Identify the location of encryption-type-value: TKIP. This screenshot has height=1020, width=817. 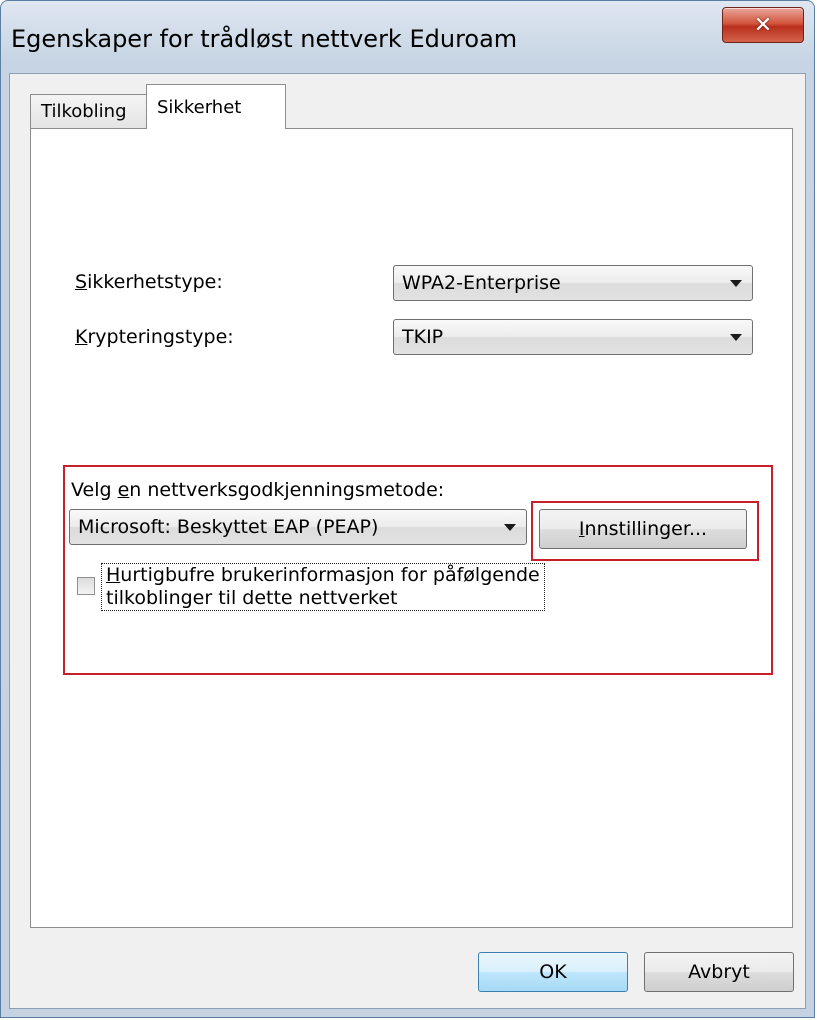
(423, 337).